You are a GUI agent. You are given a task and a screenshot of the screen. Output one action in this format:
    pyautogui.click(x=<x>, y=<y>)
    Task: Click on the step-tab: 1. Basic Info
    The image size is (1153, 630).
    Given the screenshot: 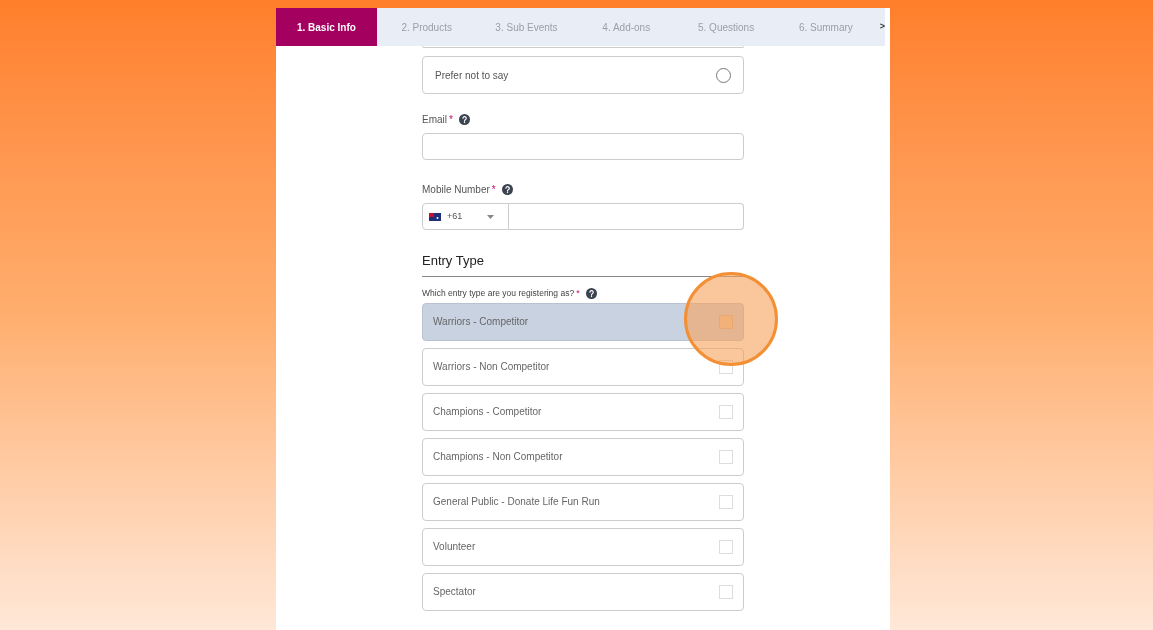 What is the action you would take?
    pyautogui.click(x=326, y=27)
    